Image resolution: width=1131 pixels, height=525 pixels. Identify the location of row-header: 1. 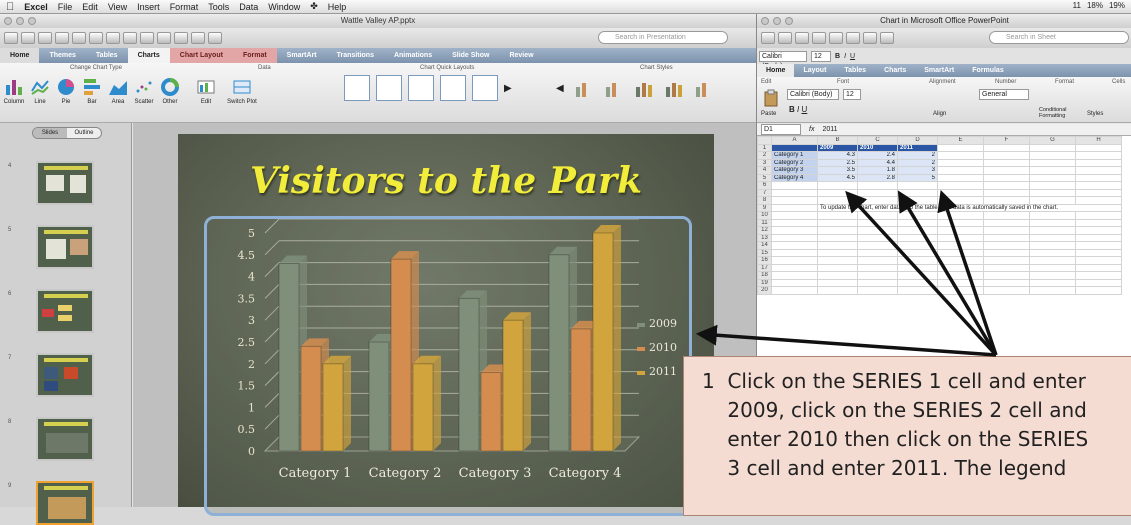
(764, 147).